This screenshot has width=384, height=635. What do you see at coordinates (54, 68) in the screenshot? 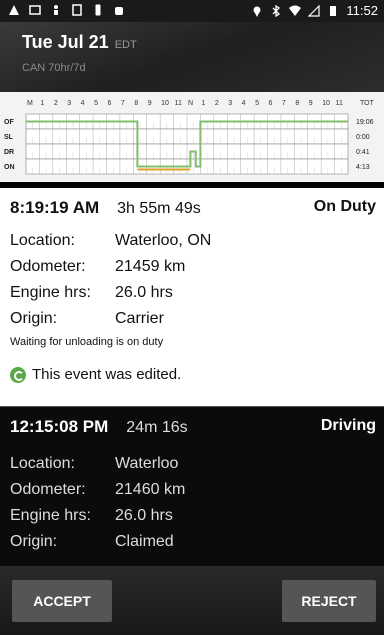
I see `cycle-rule: CAN 70hr/7d` at bounding box center [54, 68].